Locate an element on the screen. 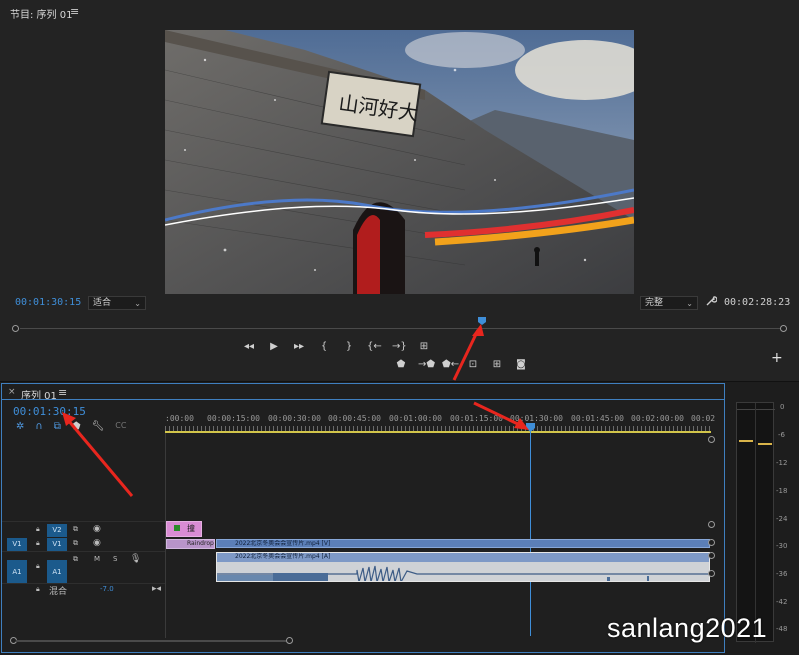 This screenshot has height=655, width=799. insert-icon: →⬟ is located at coordinates (426, 365).